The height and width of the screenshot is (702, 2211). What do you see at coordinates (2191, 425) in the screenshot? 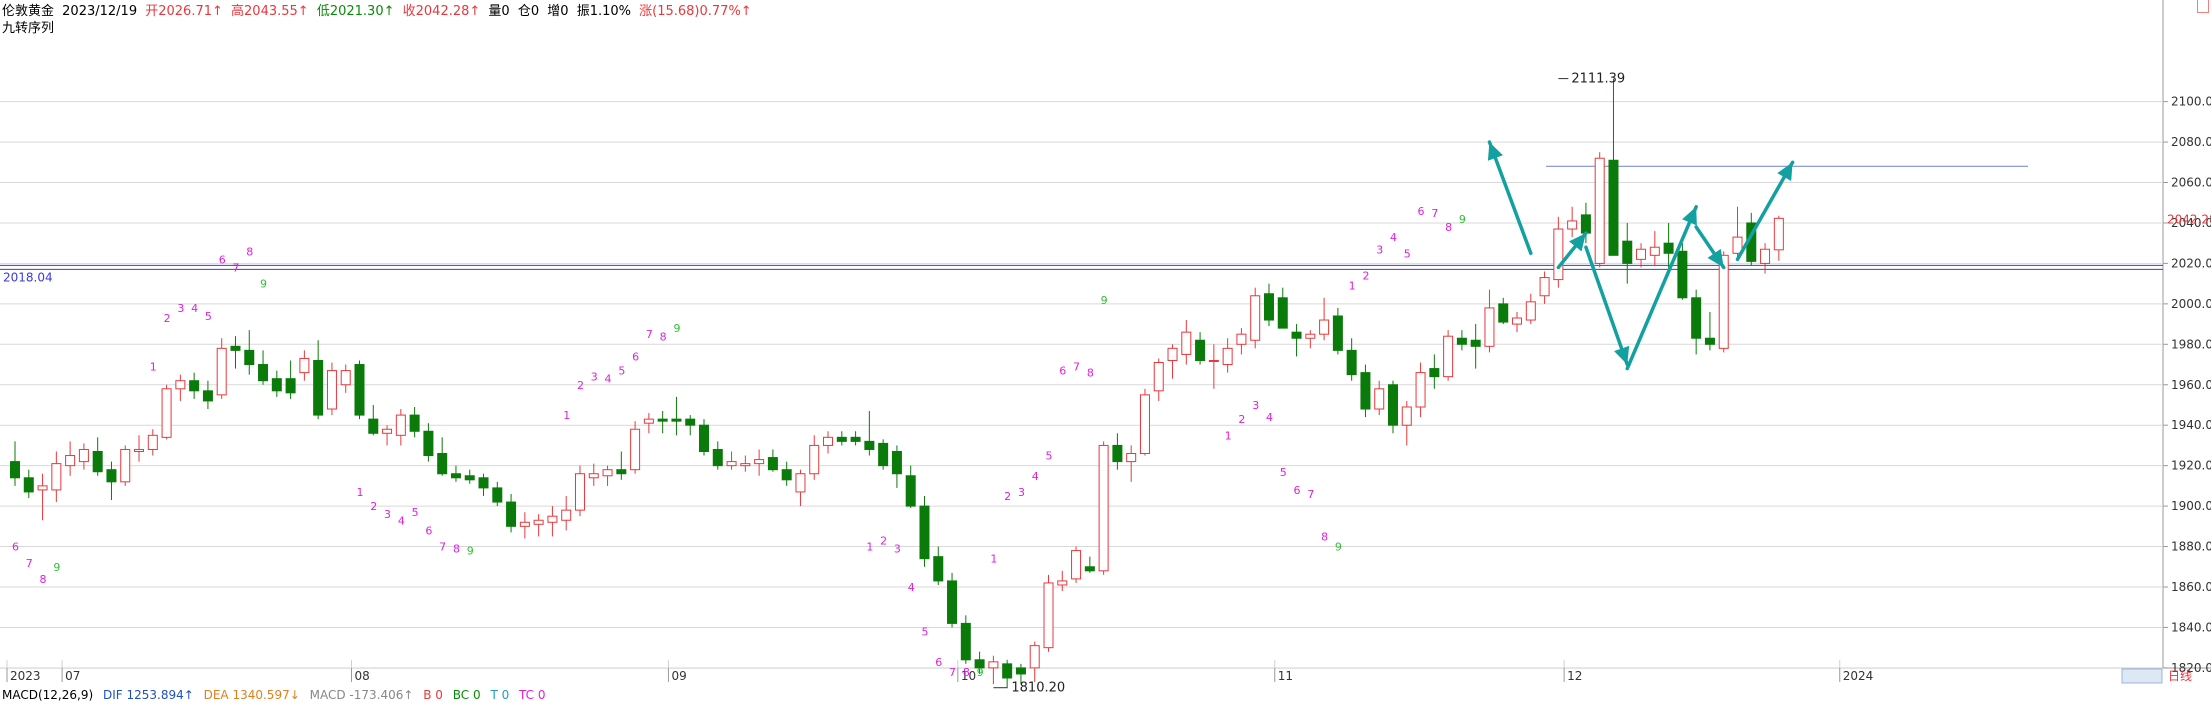
I see `y-tick-label: 1940.00` at bounding box center [2191, 425].